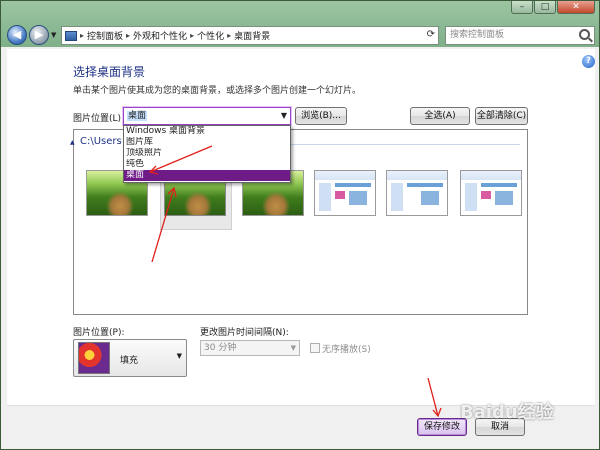 This screenshot has width=600, height=450. I want to click on recent-pages-chevron-icon: ▼, so click(53, 35).